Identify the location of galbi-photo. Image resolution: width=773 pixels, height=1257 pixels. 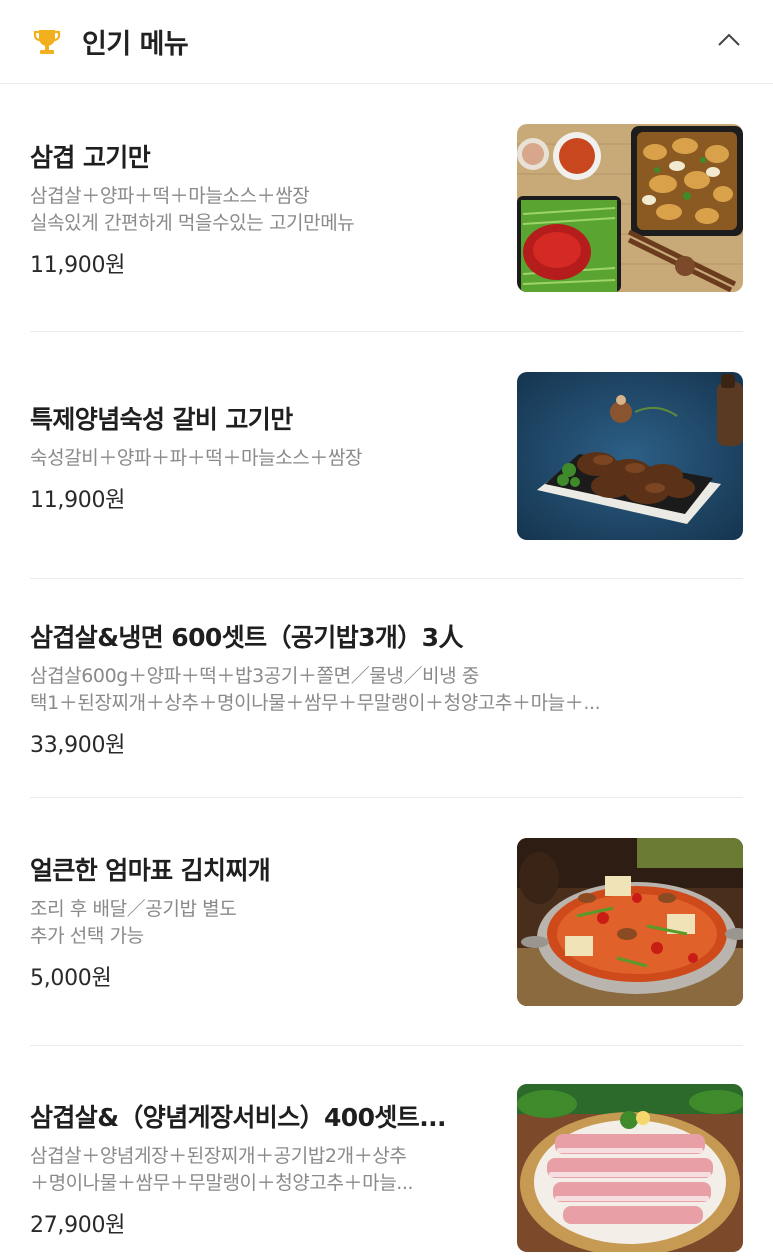
(630, 456).